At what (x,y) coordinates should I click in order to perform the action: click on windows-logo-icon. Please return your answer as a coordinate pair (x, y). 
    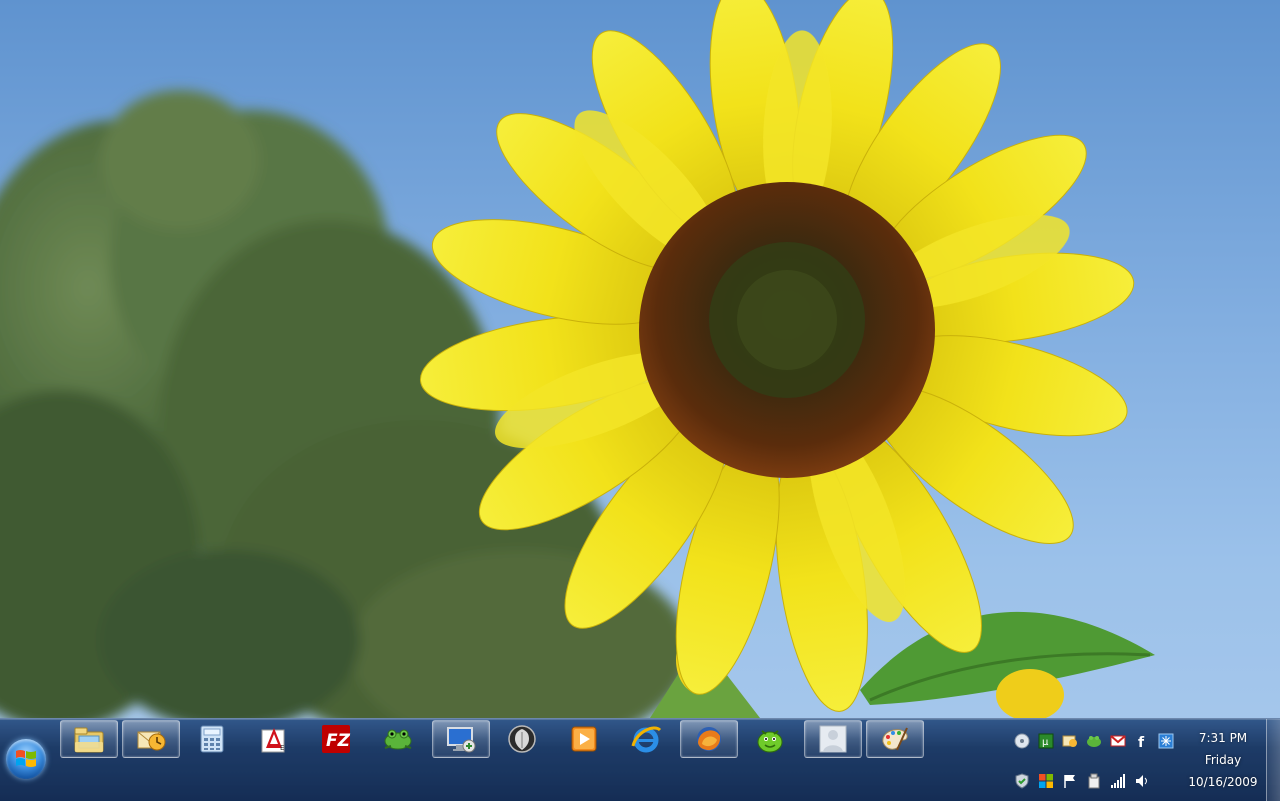
    Looking at the image, I should click on (26, 758).